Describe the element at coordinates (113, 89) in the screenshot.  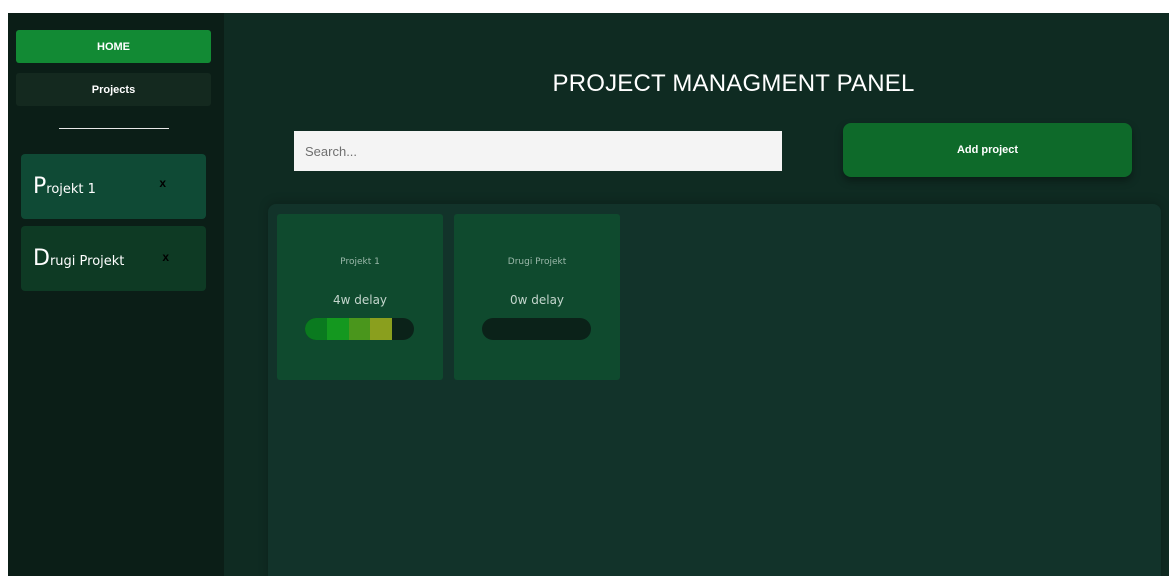
I see `projects-button: Projects` at that location.